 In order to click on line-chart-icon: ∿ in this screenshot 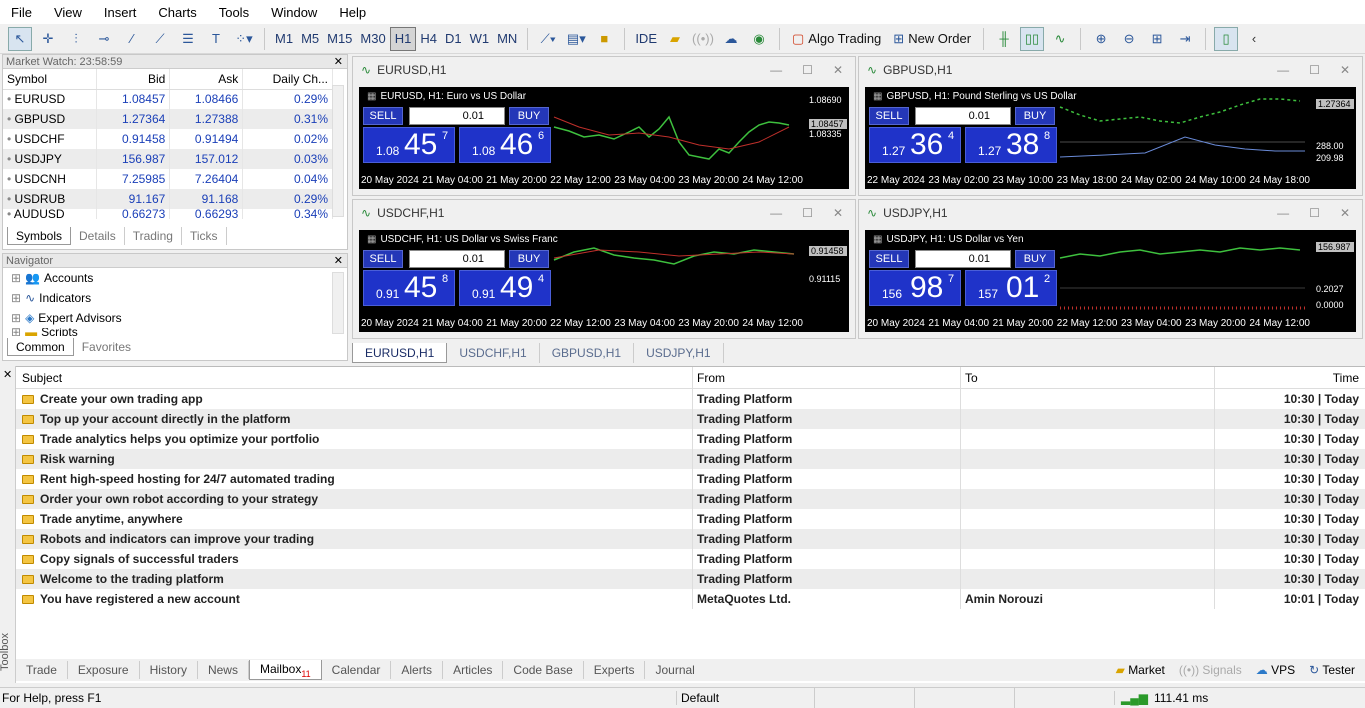, I will do `click(1060, 39)`.